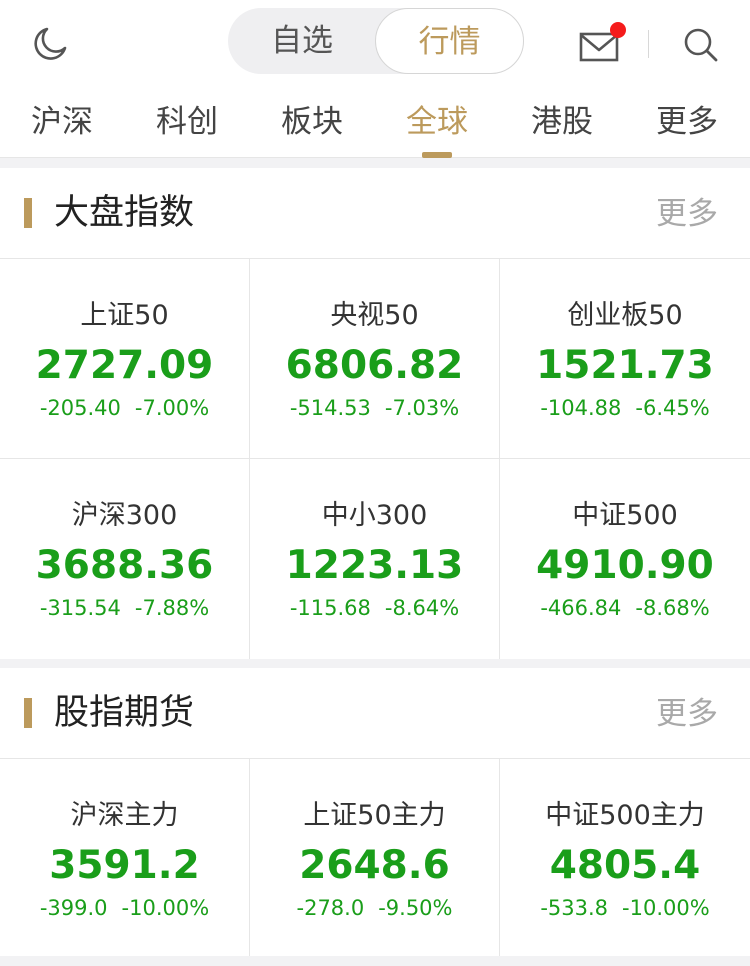  Describe the element at coordinates (374, 608) in the screenshot. I see `index-change: -115.68 -8.64%` at that location.